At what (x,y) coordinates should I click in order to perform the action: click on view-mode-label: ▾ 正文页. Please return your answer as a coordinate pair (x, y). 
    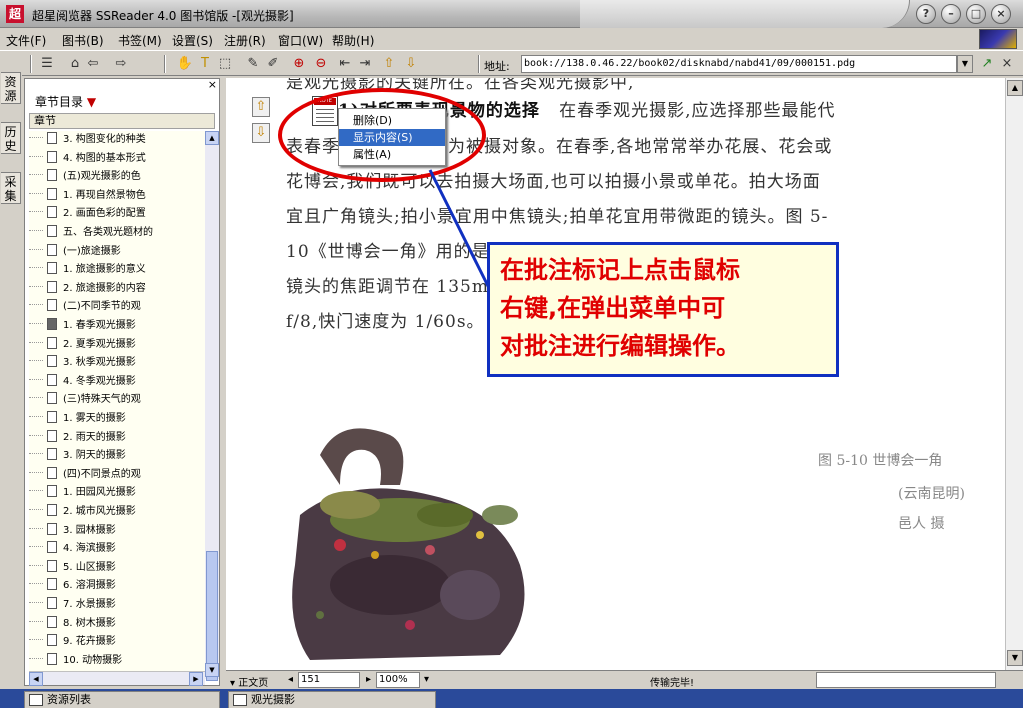
    Looking at the image, I should click on (249, 681).